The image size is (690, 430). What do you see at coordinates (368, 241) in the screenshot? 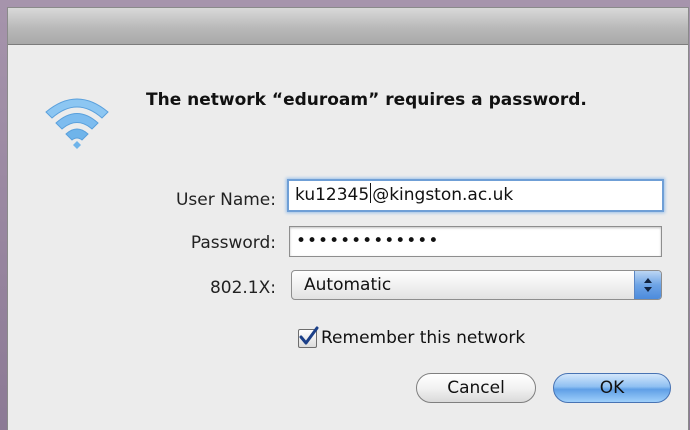
I see `password-masked-value: •••••••••••••` at bounding box center [368, 241].